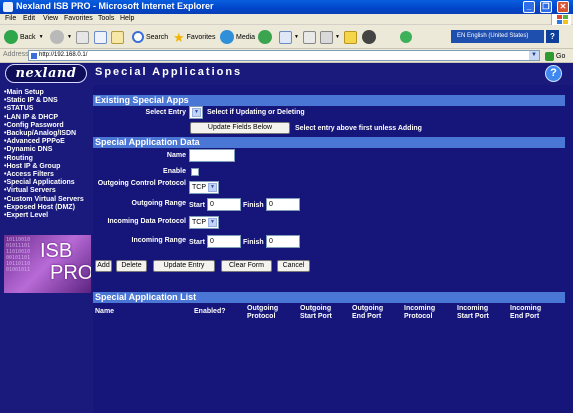 The width and height of the screenshot is (573, 413). I want to click on minimize-button: _, so click(529, 7).